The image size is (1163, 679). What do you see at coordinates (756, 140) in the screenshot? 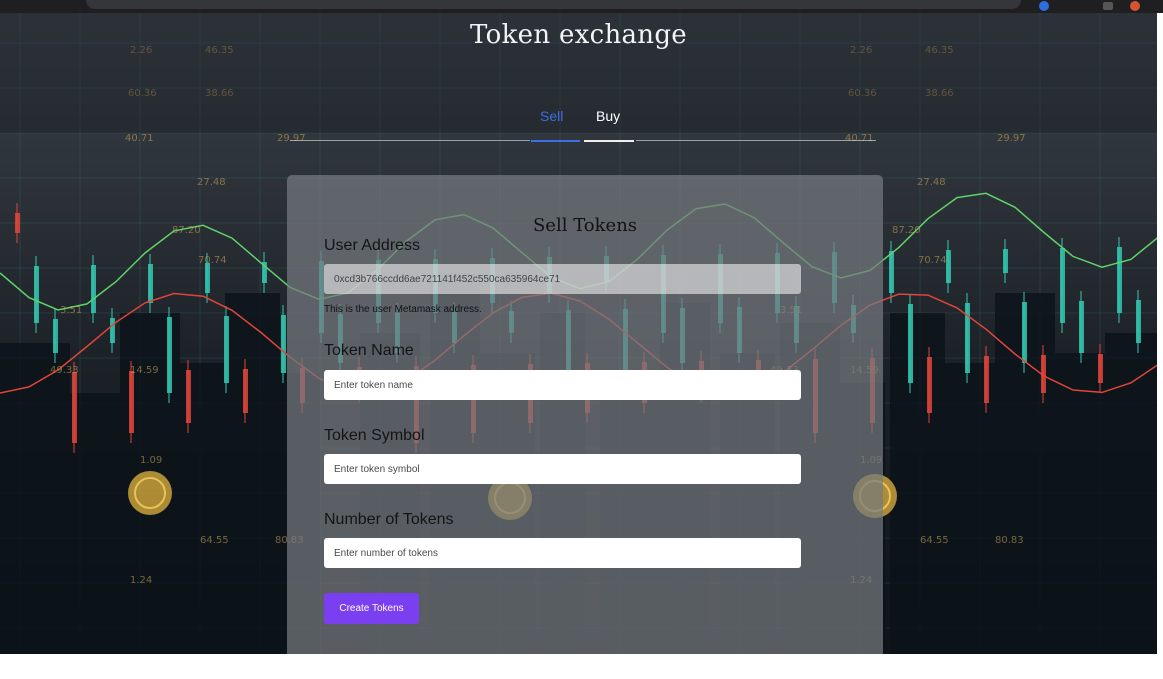
I see `tab-divider-right` at bounding box center [756, 140].